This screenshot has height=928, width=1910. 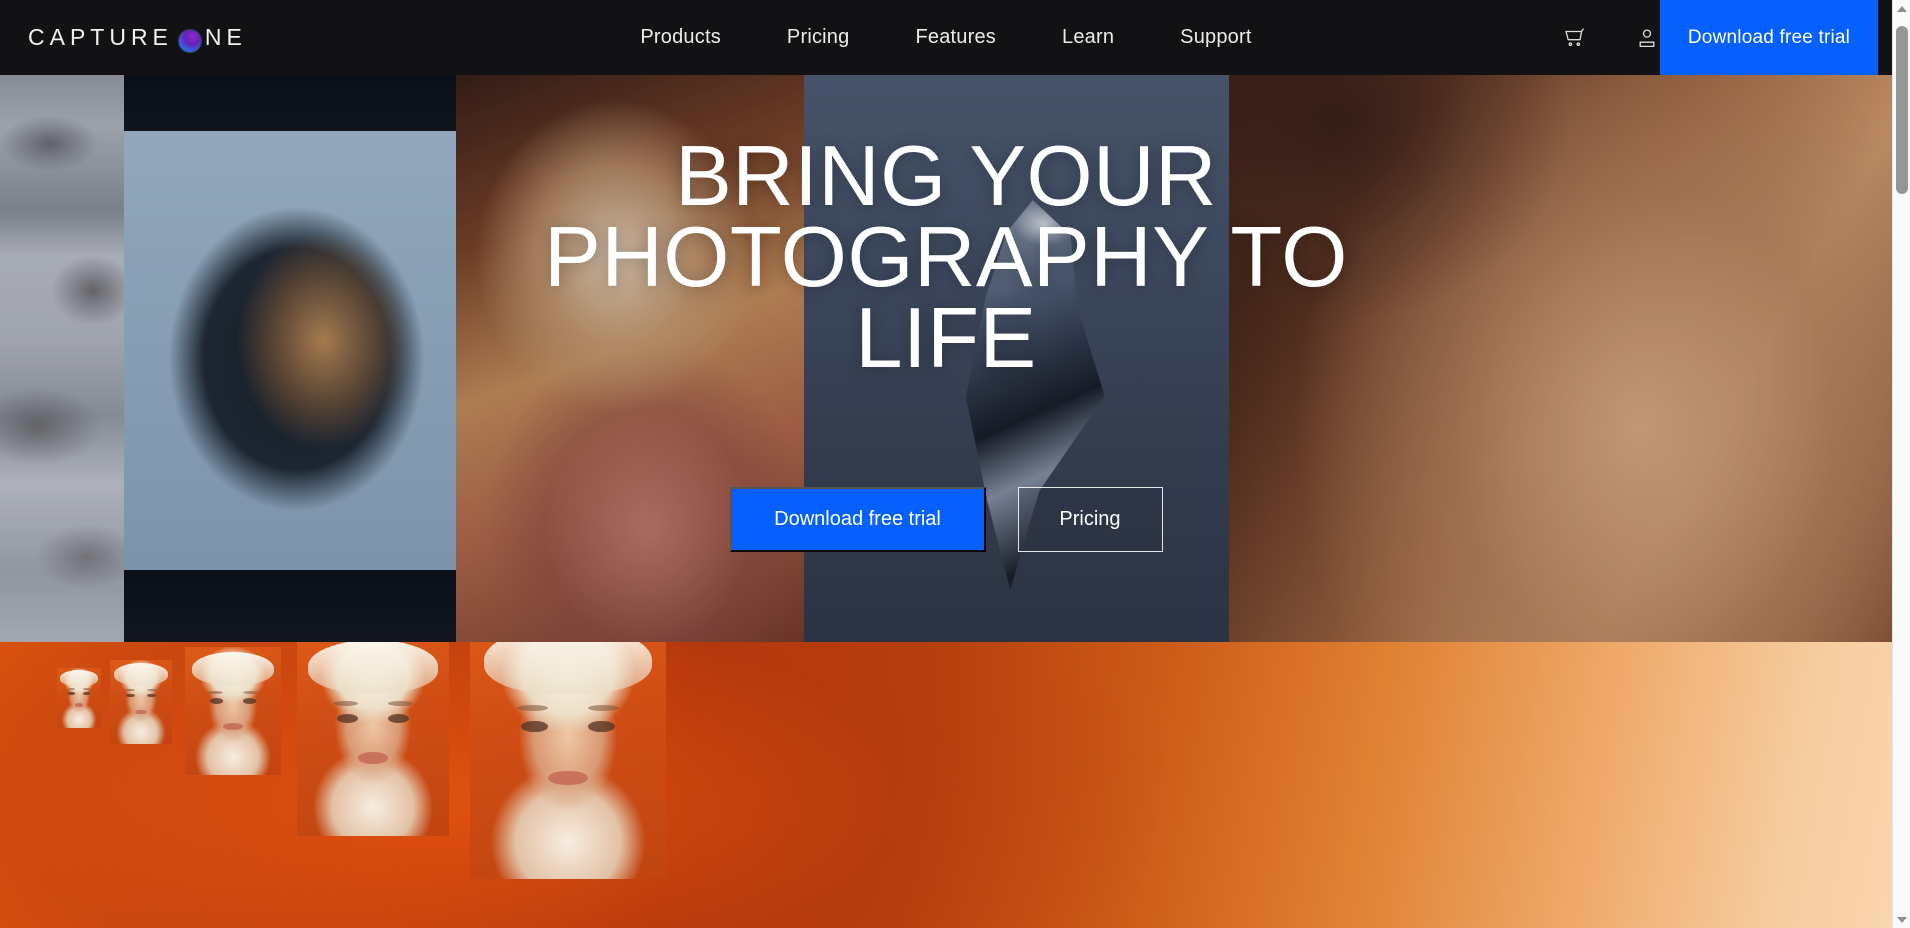 What do you see at coordinates (680, 37) in the screenshot?
I see `nav-item-products: Products` at bounding box center [680, 37].